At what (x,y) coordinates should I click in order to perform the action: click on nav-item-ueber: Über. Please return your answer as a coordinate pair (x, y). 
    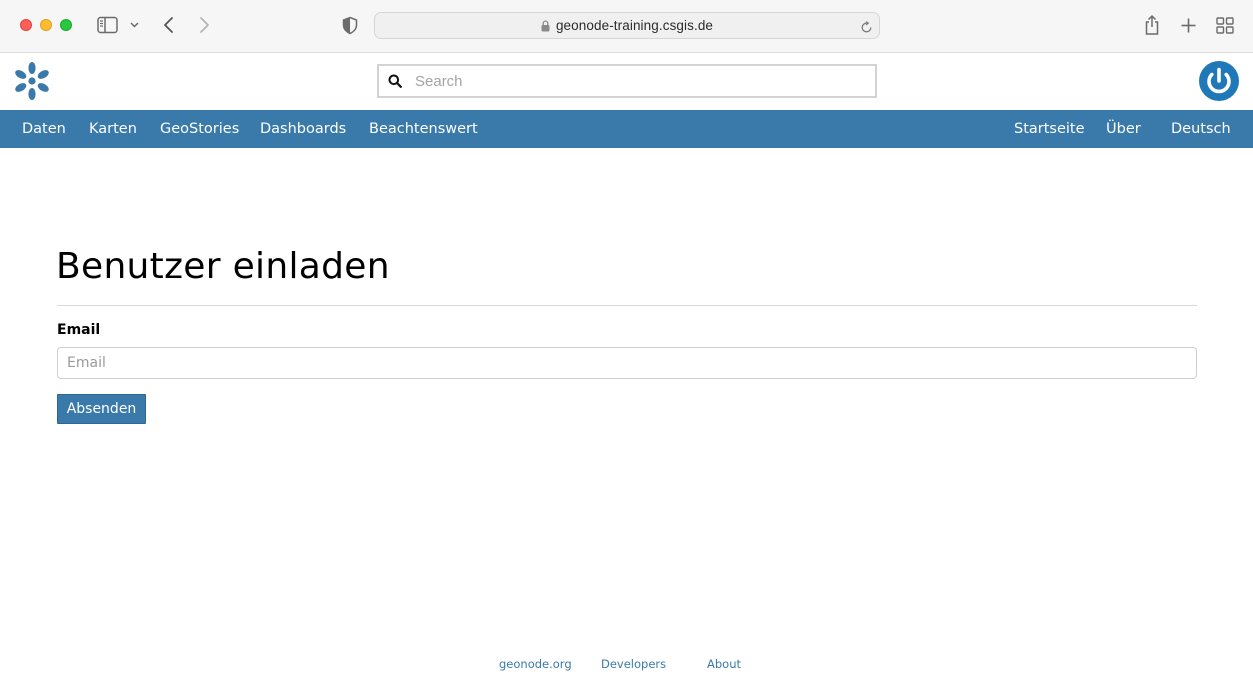
    Looking at the image, I should click on (1123, 129).